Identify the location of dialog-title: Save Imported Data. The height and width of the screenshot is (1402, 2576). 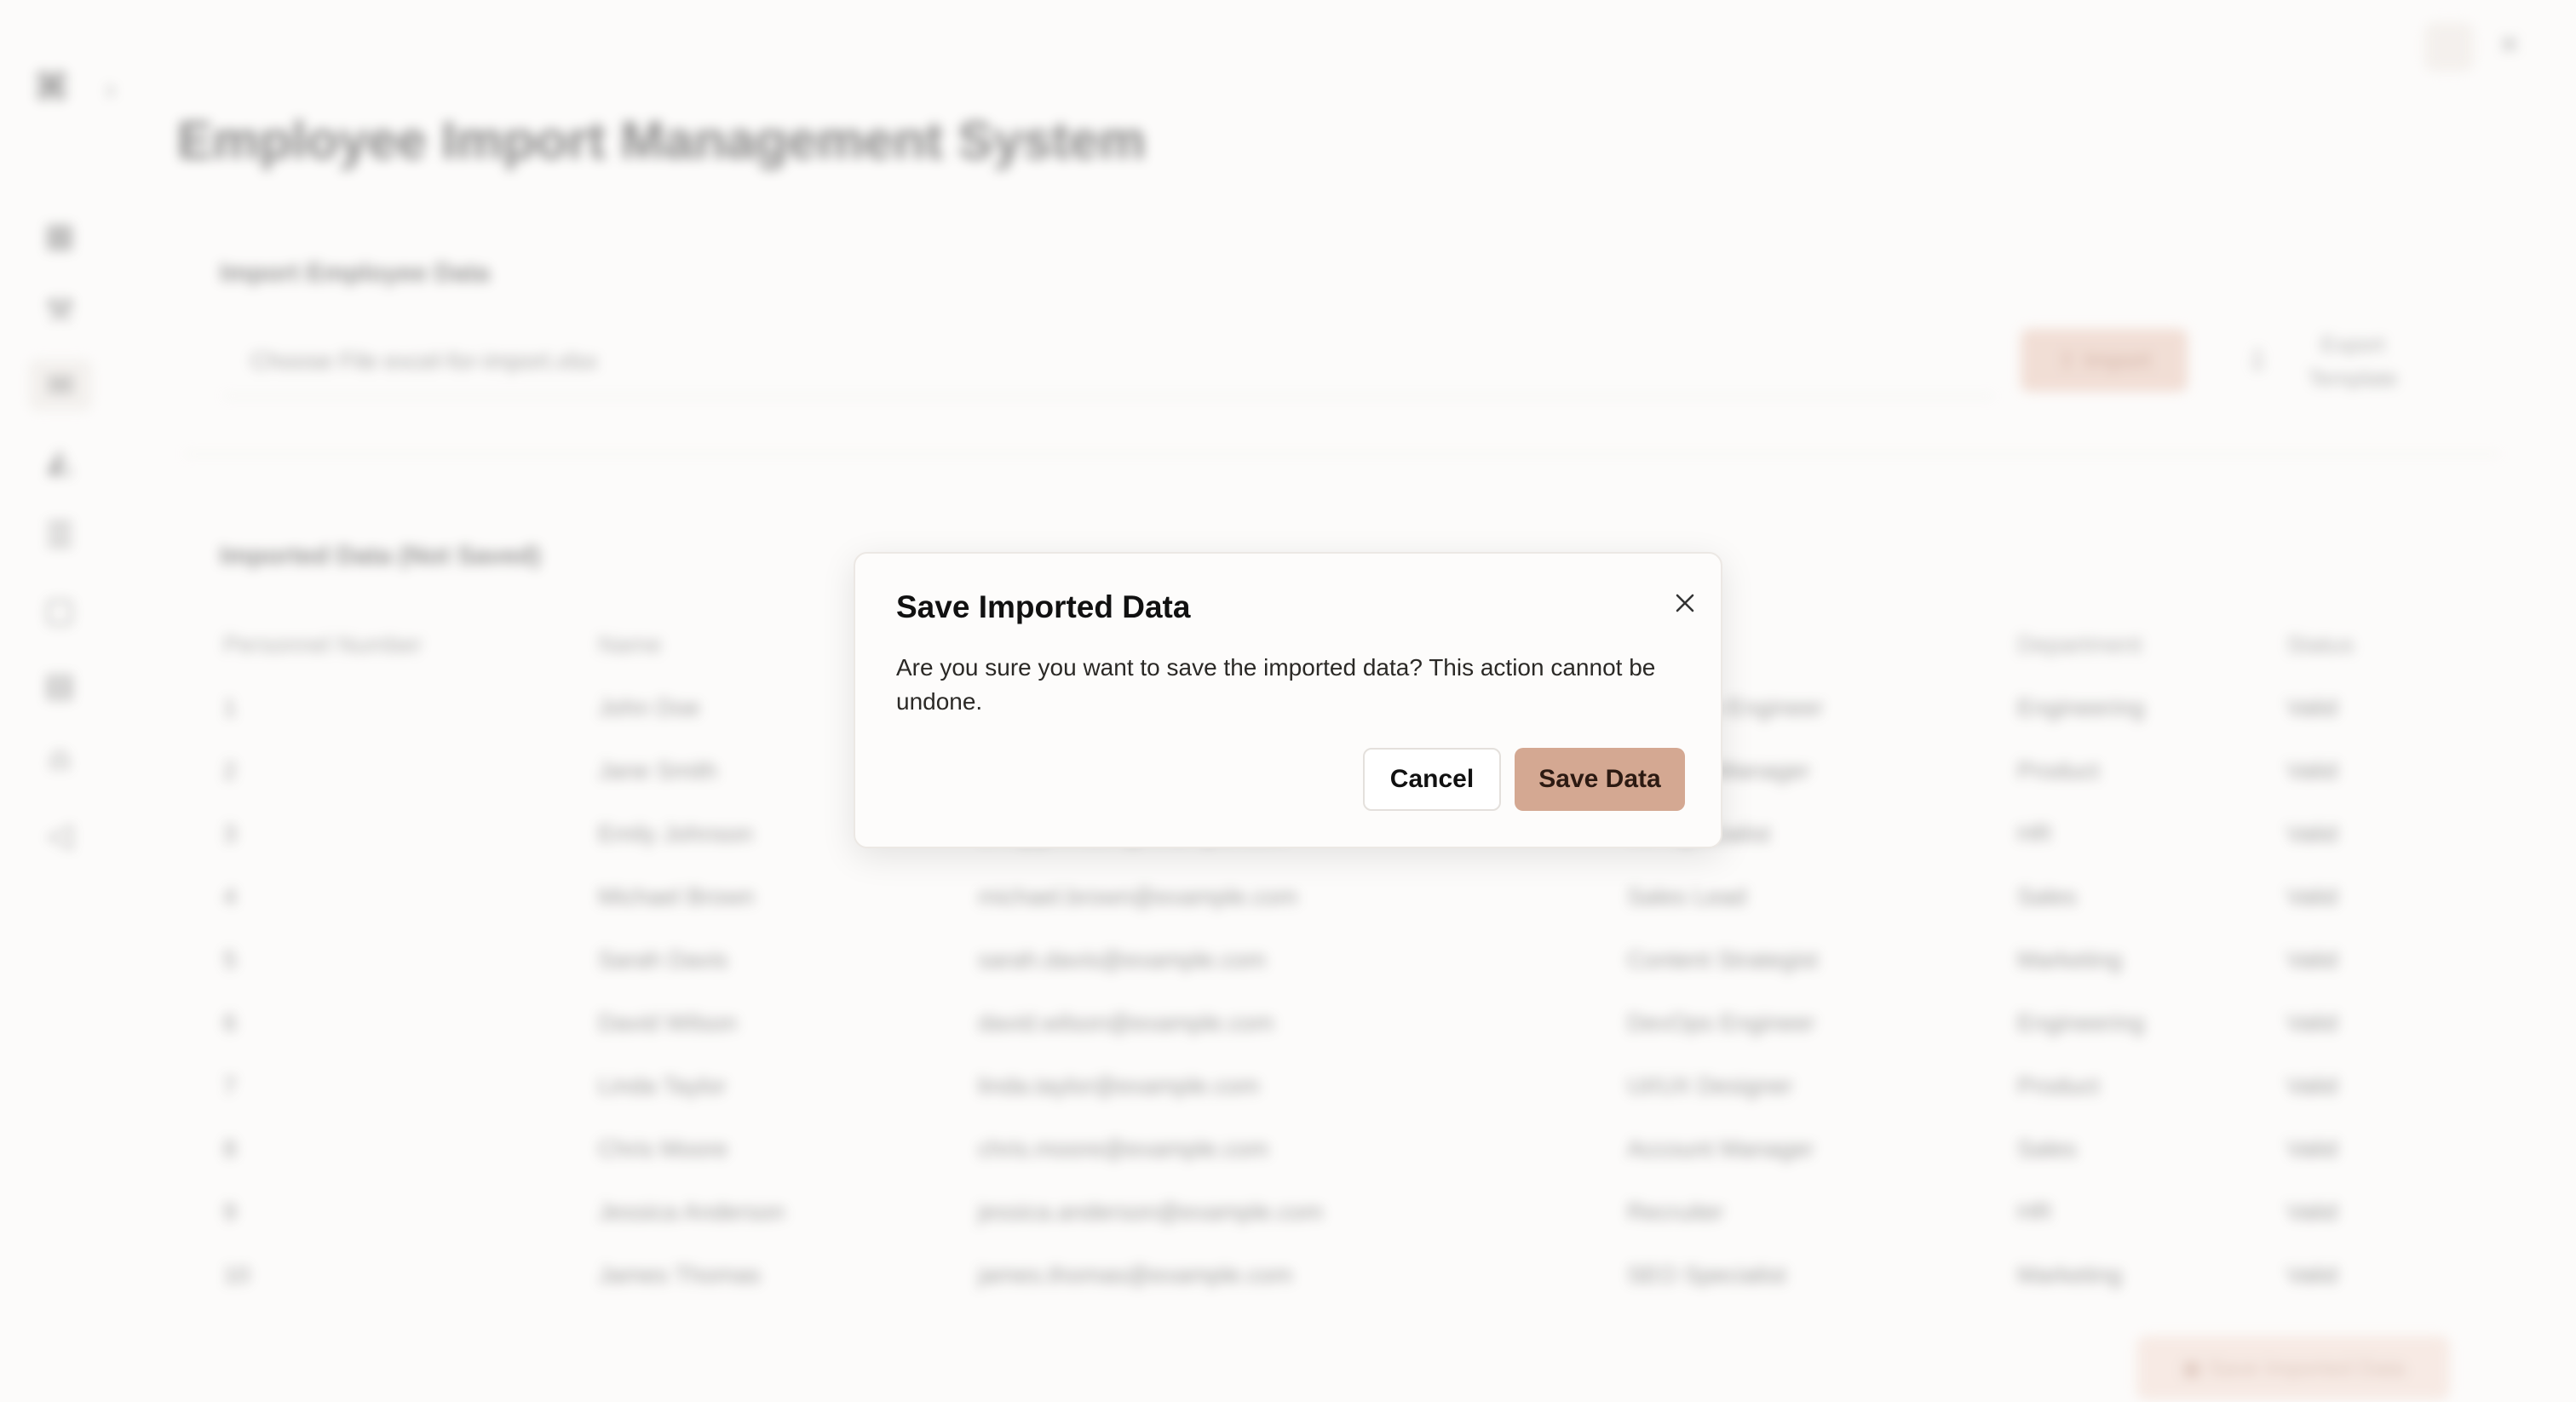
(1043, 606).